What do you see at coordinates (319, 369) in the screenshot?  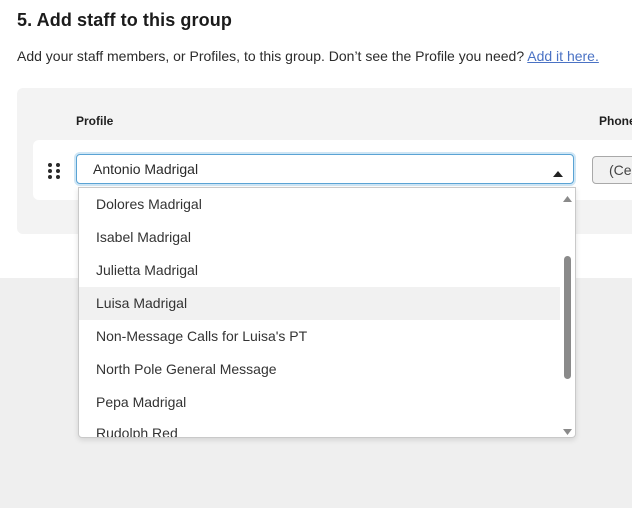 I see `dropdown-option: North Pole General Message` at bounding box center [319, 369].